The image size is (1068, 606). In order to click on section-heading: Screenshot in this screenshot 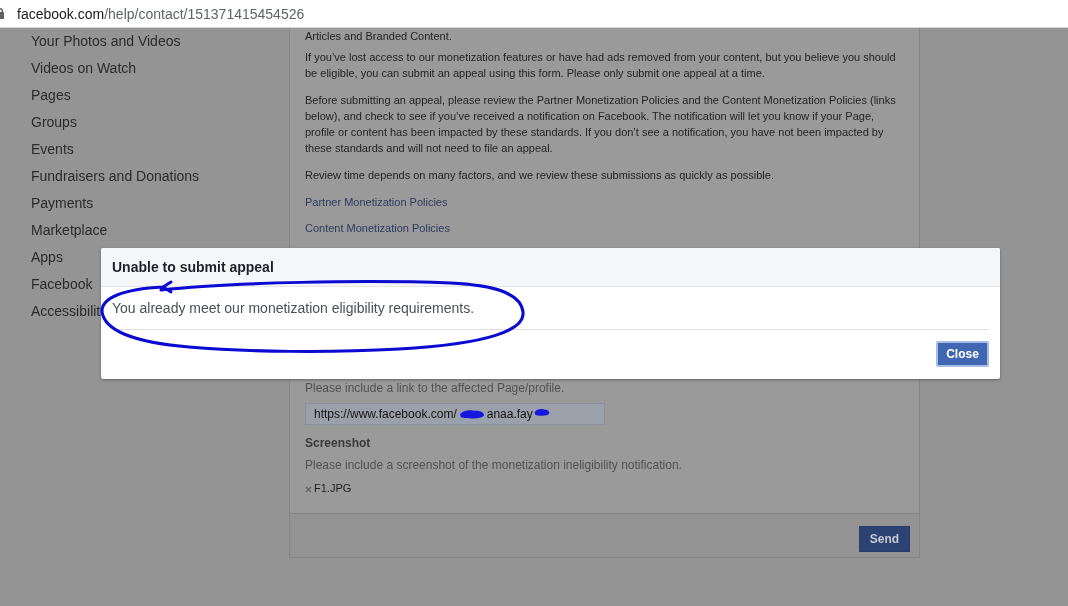, I will do `click(338, 443)`.